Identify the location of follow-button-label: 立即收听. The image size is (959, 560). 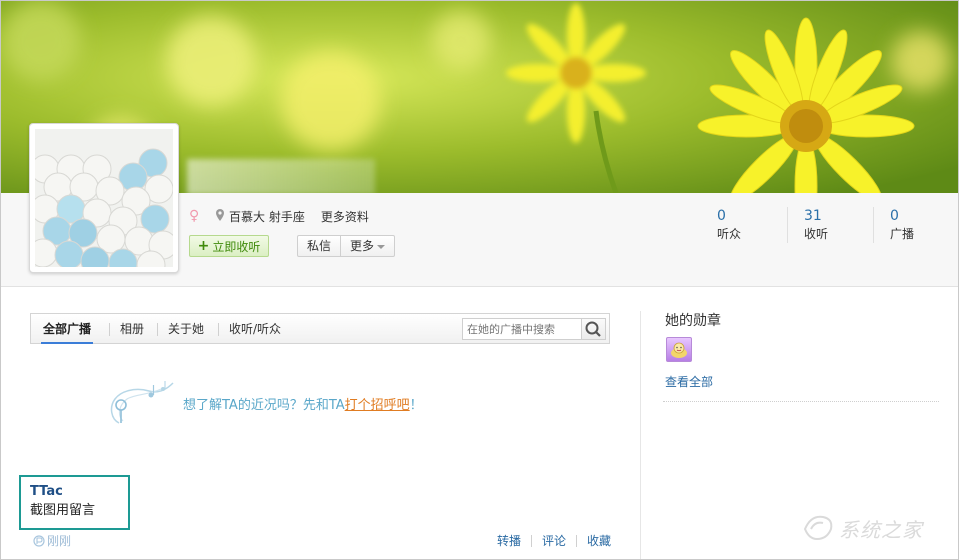
(236, 246).